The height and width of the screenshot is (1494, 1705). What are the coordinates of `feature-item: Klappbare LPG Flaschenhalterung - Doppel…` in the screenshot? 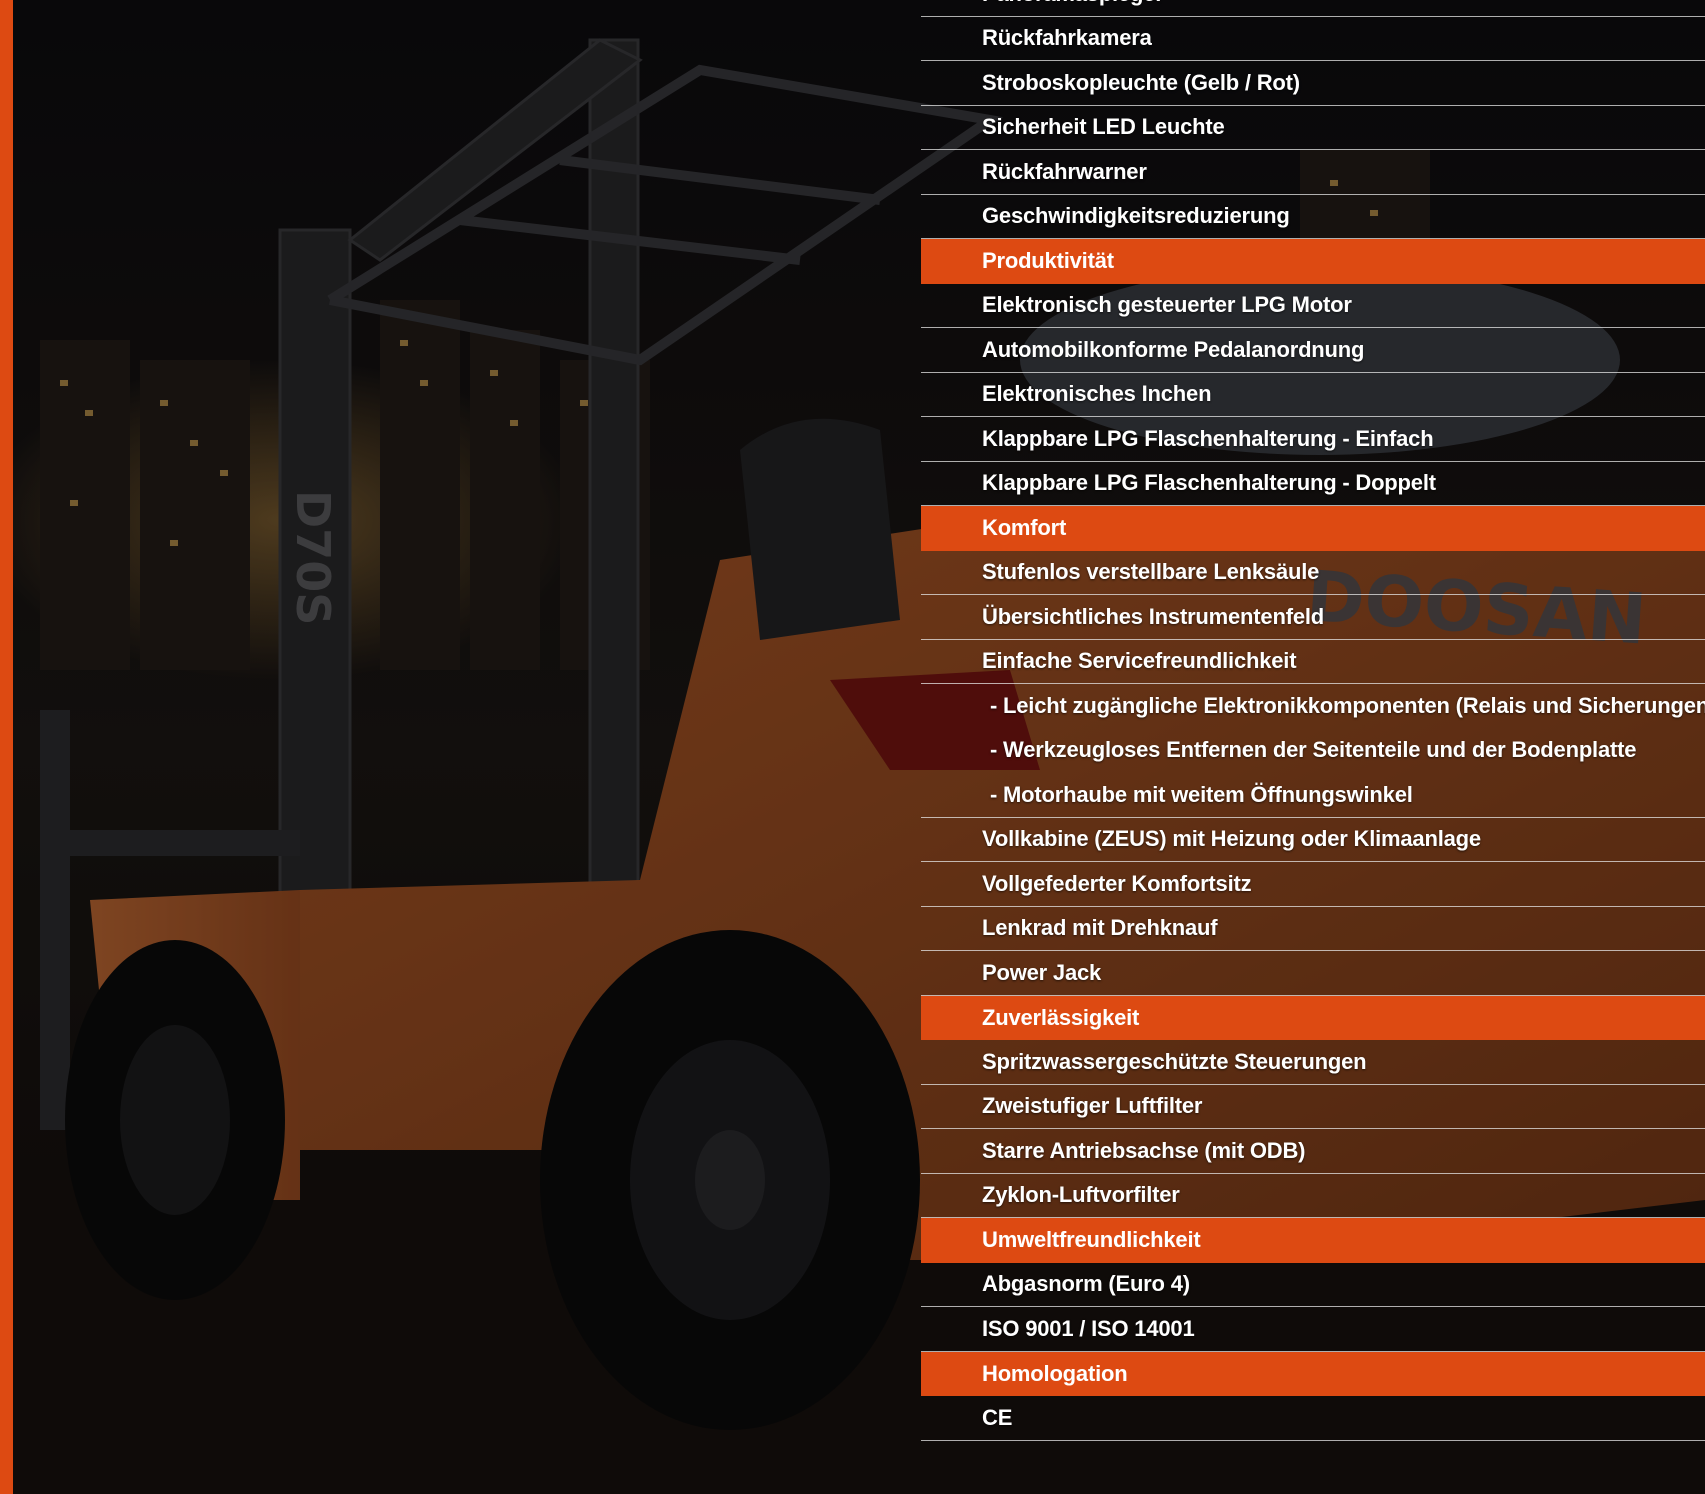 It's located at (1313, 484).